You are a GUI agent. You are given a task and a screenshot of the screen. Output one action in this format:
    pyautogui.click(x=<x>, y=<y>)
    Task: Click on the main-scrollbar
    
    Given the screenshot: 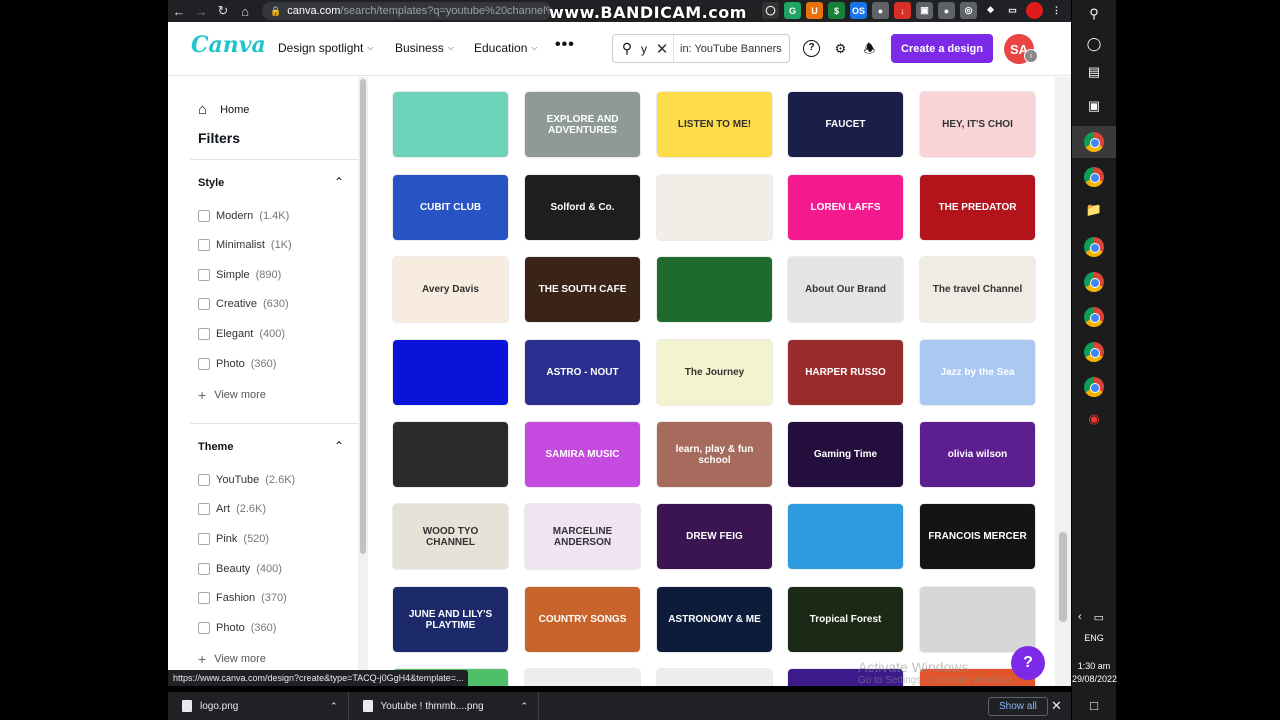 What is the action you would take?
    pyautogui.click(x=1063, y=381)
    